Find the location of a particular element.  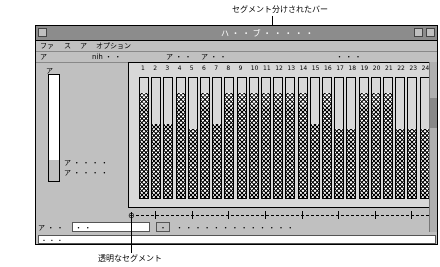

legend-item-2: ア ・ ・ ・ ・ is located at coordinates (86, 173).